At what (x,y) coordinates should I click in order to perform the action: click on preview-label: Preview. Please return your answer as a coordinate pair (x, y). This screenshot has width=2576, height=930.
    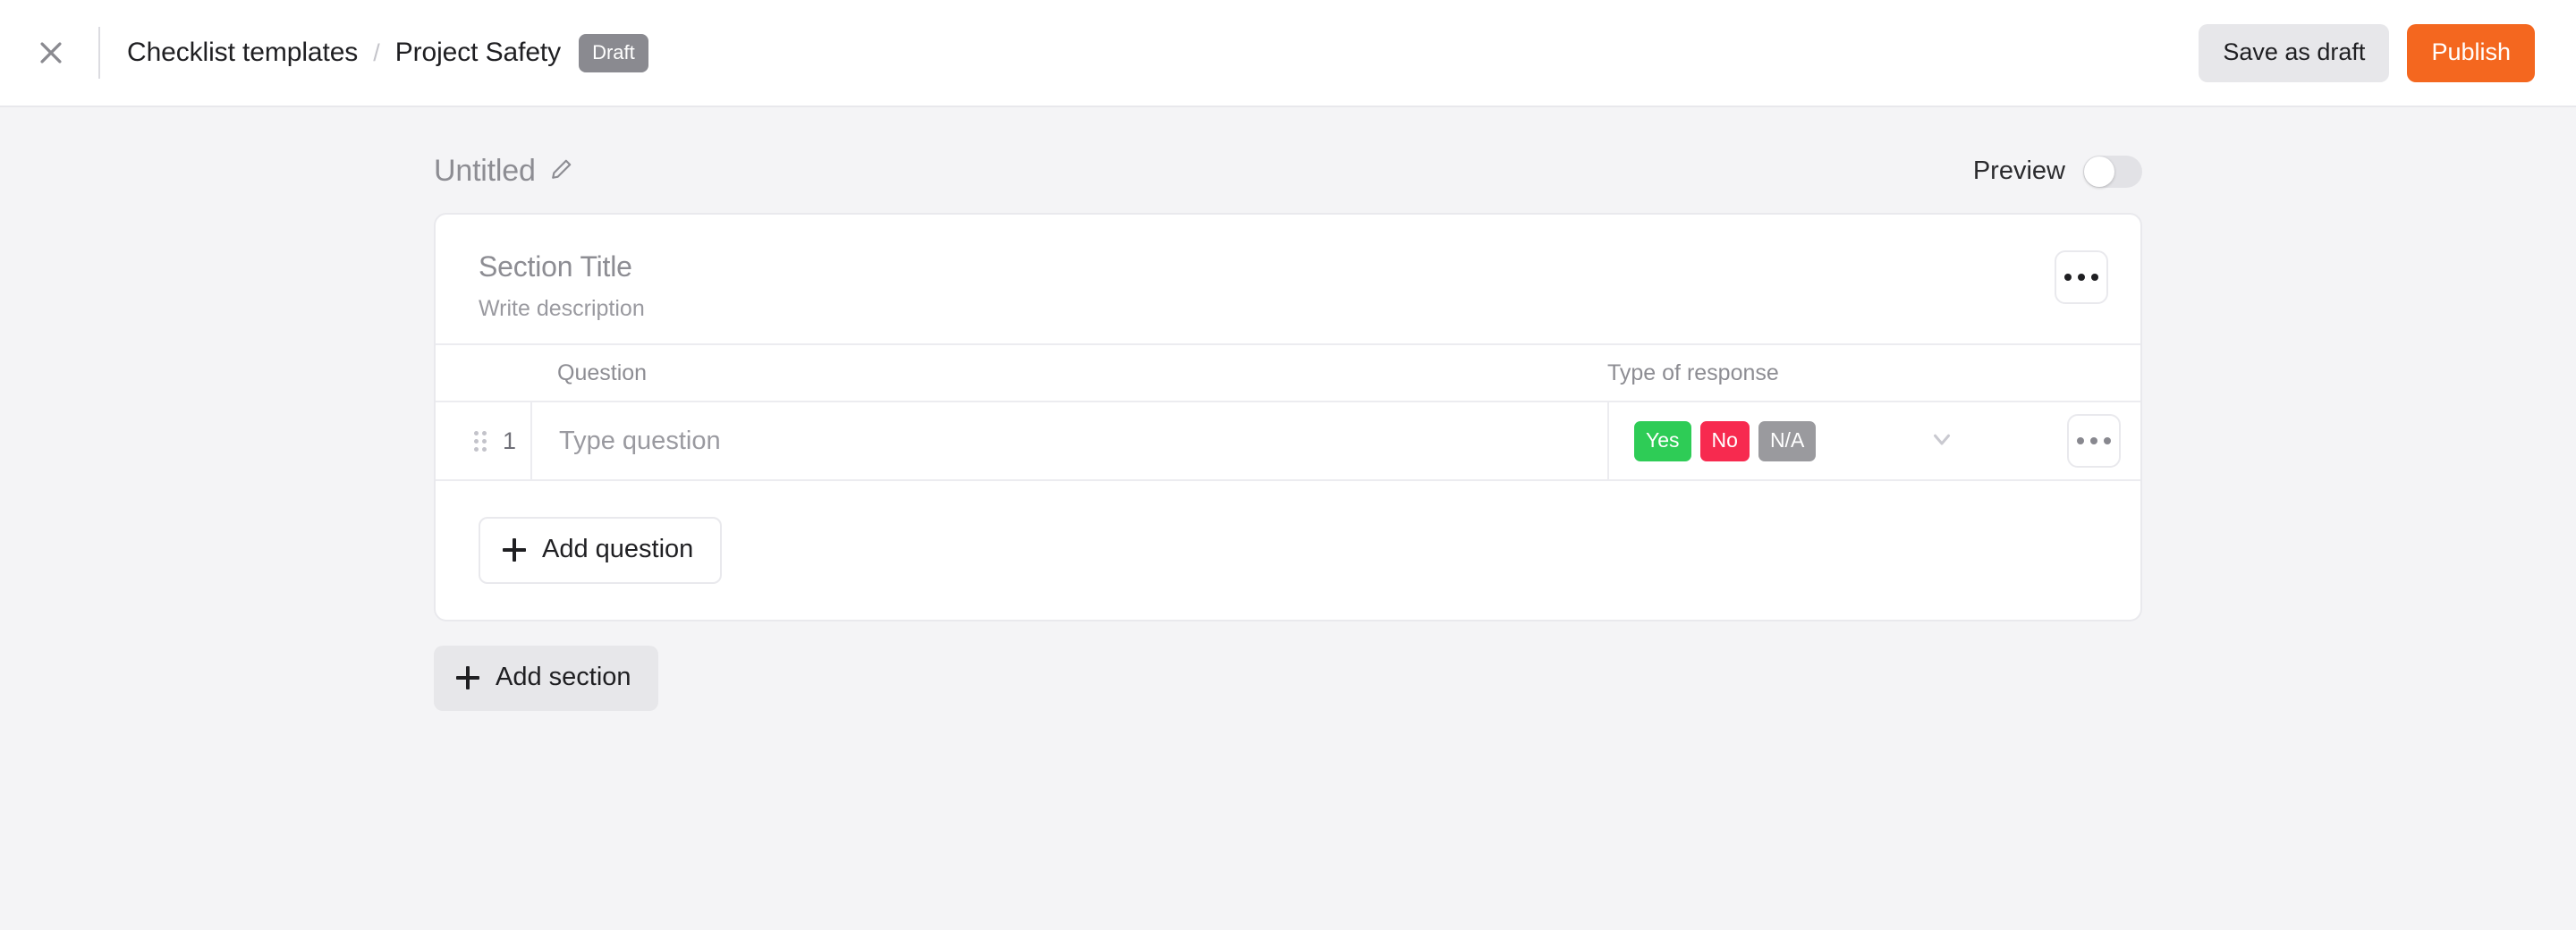
    Looking at the image, I should click on (2018, 170).